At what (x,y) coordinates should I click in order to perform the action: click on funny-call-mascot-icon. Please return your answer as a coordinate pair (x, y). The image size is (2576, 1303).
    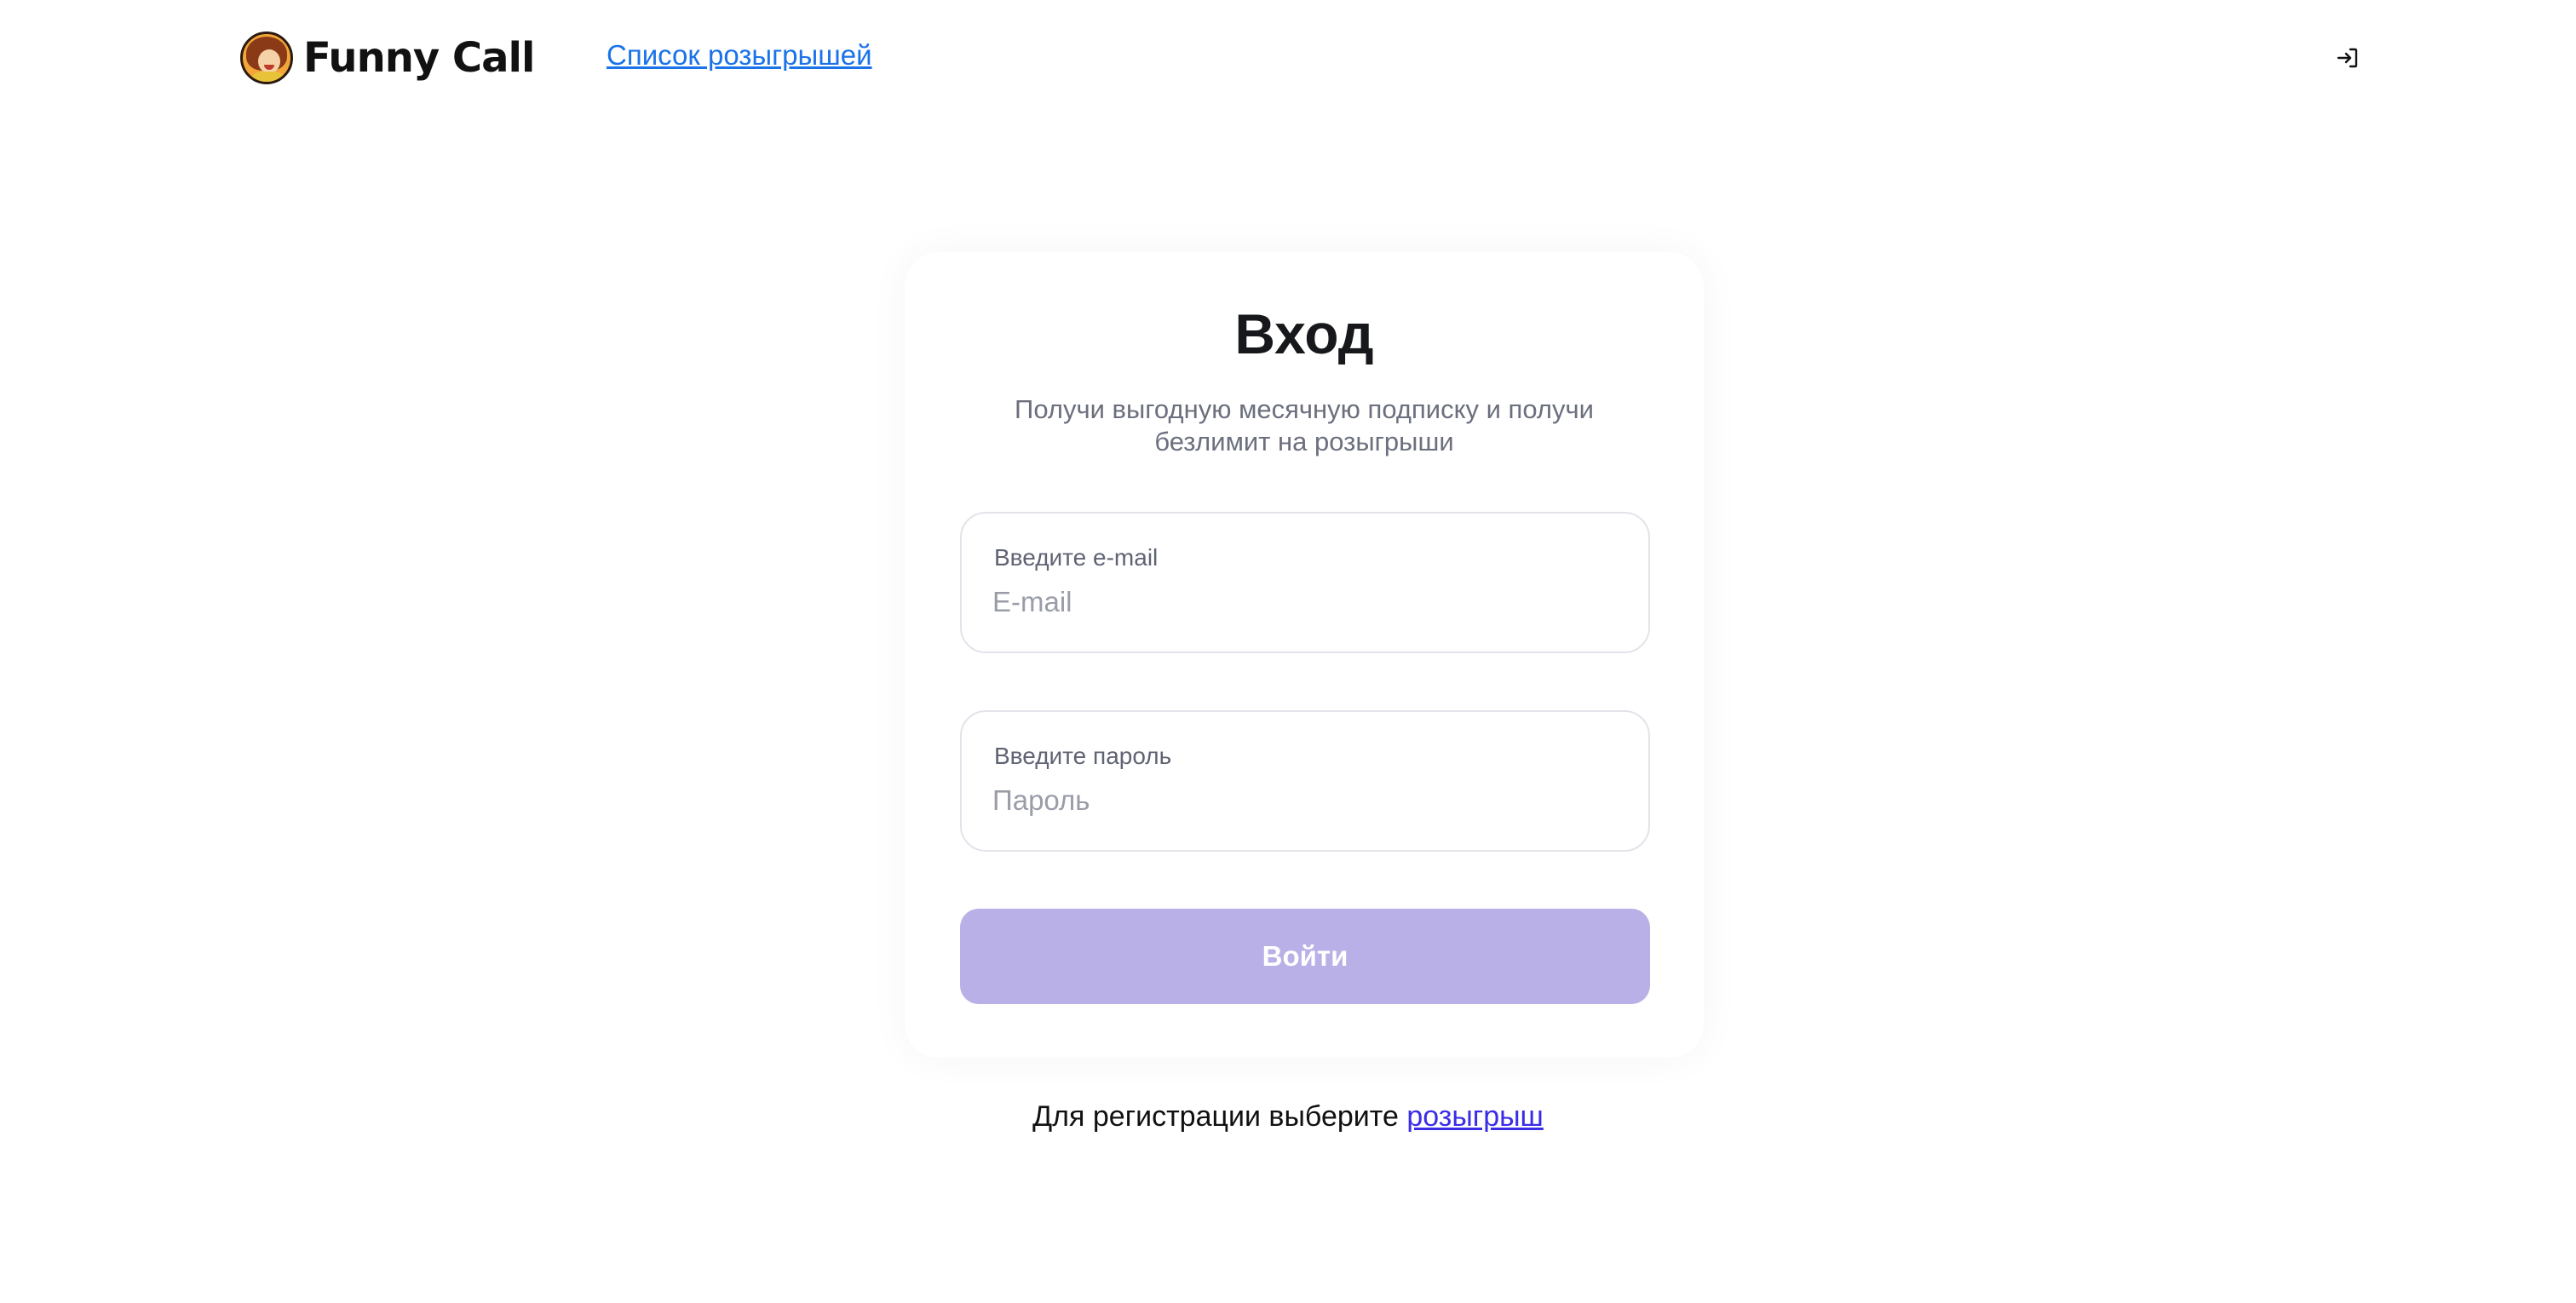
    Looking at the image, I should click on (267, 58).